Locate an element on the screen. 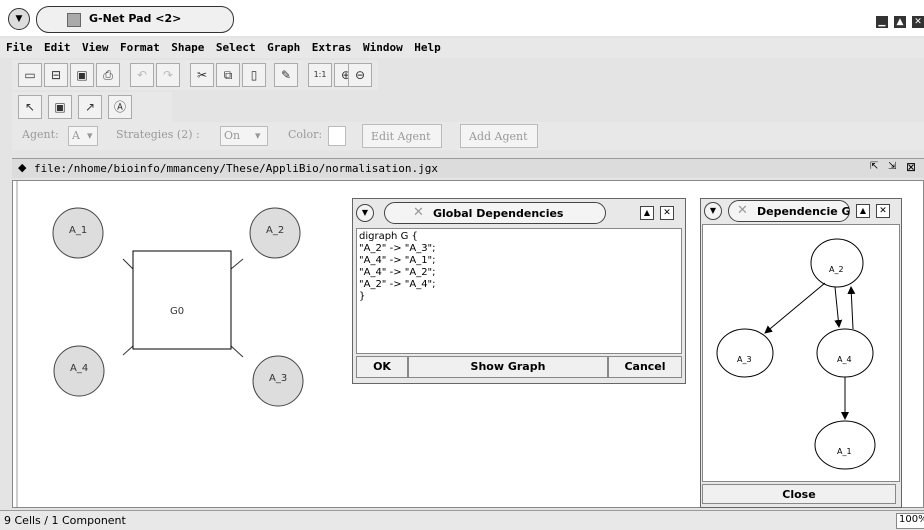  edit-icon: ✎ is located at coordinates (286, 75).